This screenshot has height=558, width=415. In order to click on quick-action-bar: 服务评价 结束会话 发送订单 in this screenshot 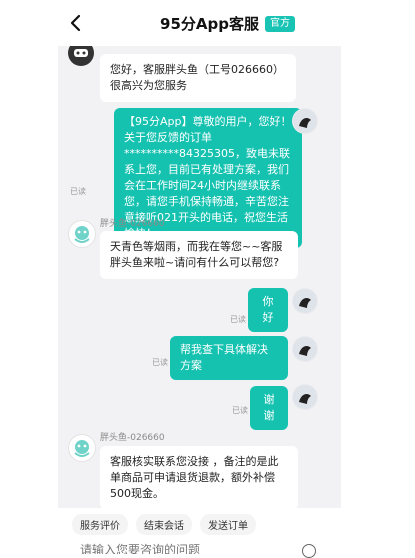, I will do `click(199, 524)`.